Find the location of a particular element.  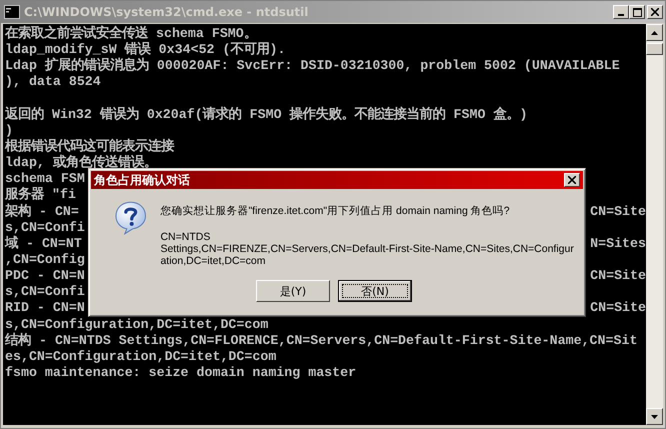

maximize-icon is located at coordinates (637, 12).